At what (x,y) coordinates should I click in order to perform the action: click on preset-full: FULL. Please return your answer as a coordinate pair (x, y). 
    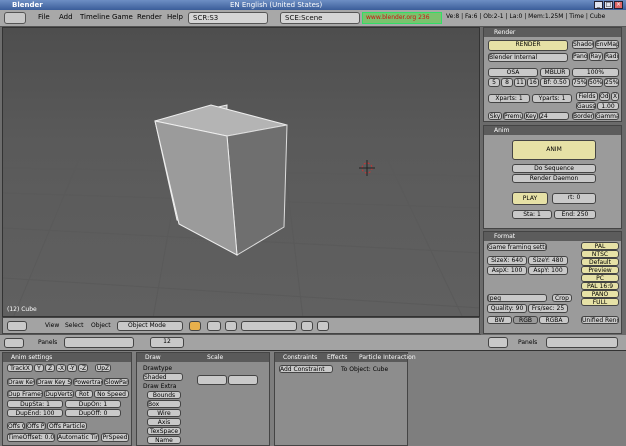
    Looking at the image, I should click on (600, 302).